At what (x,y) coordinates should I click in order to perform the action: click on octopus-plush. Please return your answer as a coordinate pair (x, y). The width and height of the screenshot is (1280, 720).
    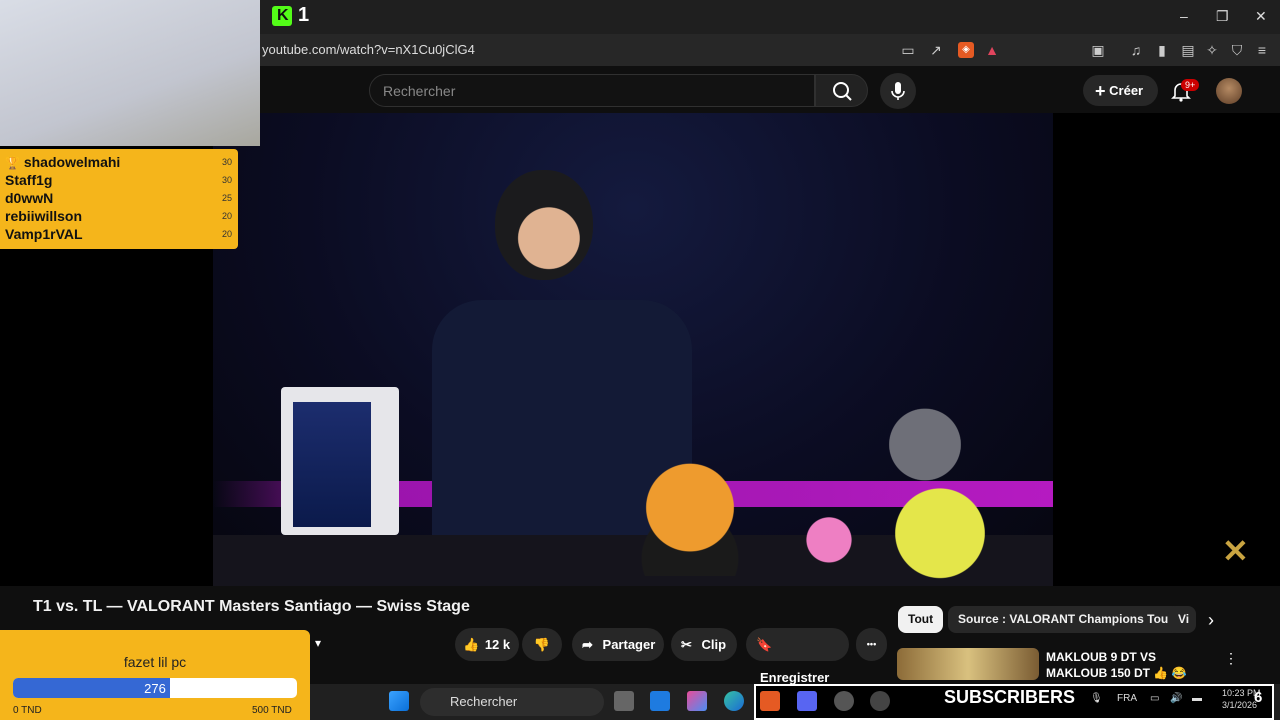
    Looking at the image, I should click on (829, 543).